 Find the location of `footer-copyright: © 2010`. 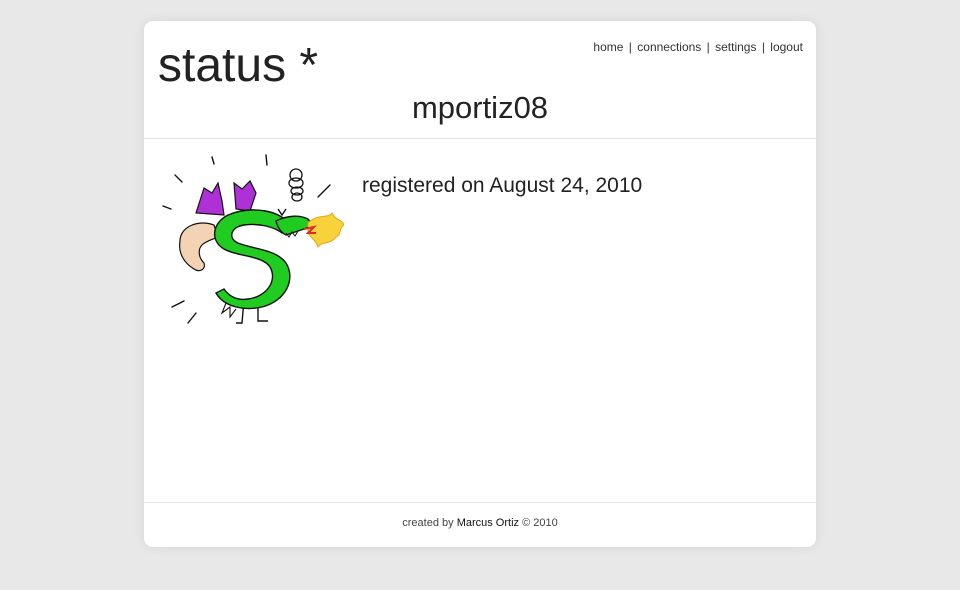

footer-copyright: © 2010 is located at coordinates (538, 523).